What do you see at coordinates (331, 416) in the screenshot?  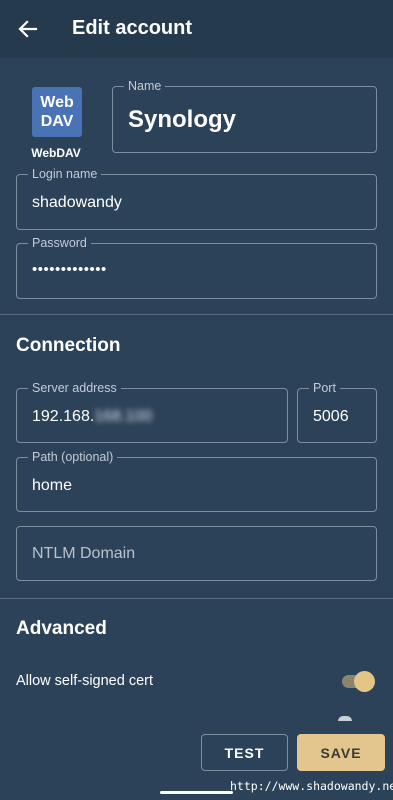 I see `port-value: 5006` at bounding box center [331, 416].